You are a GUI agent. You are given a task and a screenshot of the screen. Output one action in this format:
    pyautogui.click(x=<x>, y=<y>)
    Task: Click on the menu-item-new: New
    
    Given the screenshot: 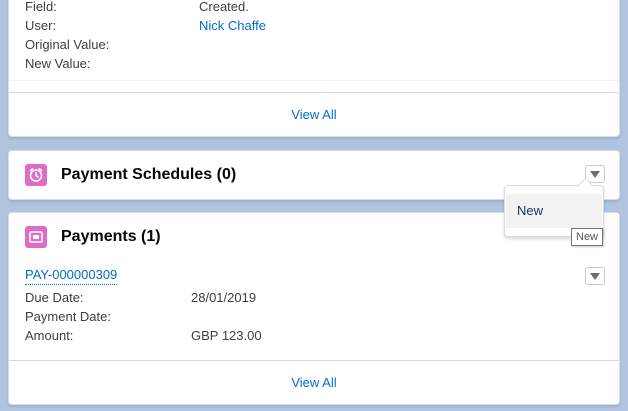 What is the action you would take?
    pyautogui.click(x=554, y=211)
    